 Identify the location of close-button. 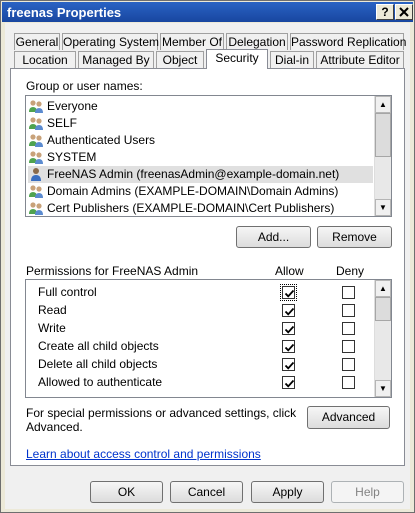
(404, 12).